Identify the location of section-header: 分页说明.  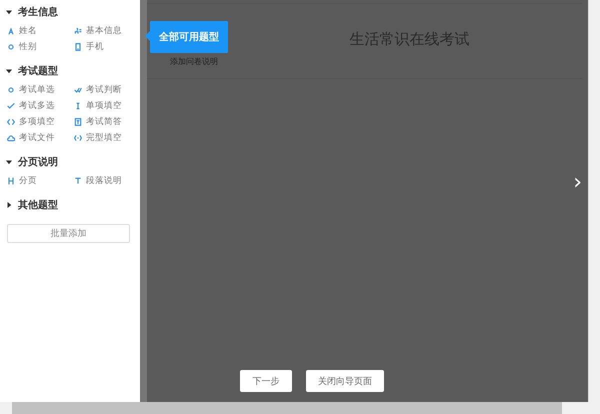
(69, 162).